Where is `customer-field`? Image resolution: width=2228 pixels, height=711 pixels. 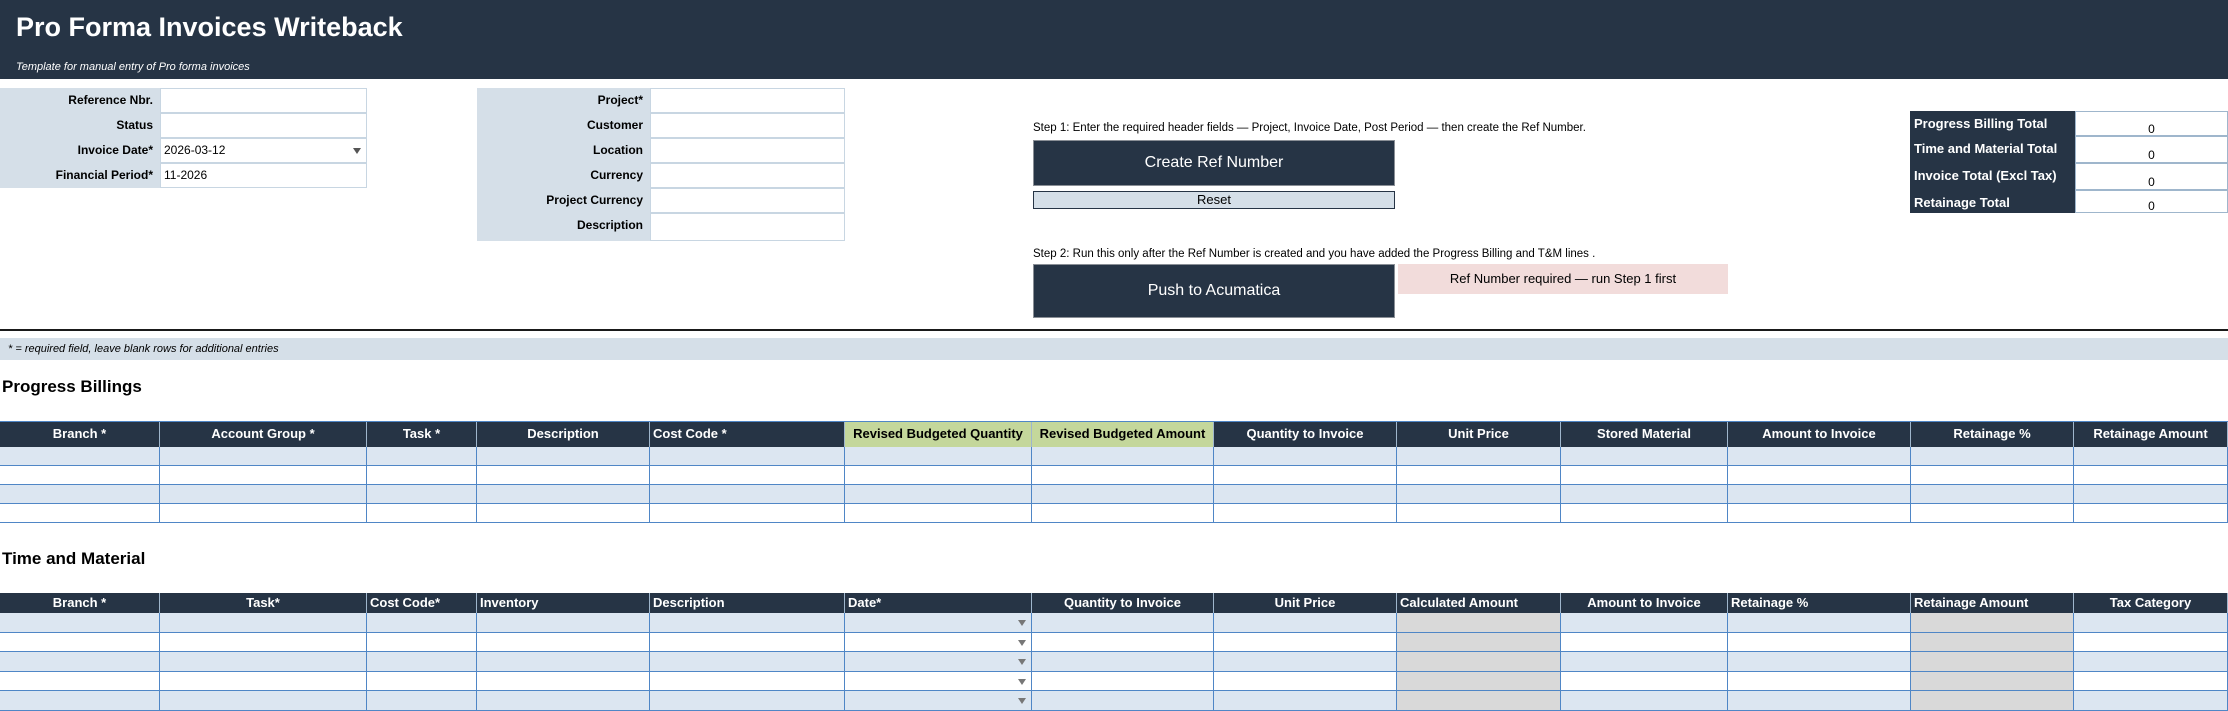 customer-field is located at coordinates (747, 125).